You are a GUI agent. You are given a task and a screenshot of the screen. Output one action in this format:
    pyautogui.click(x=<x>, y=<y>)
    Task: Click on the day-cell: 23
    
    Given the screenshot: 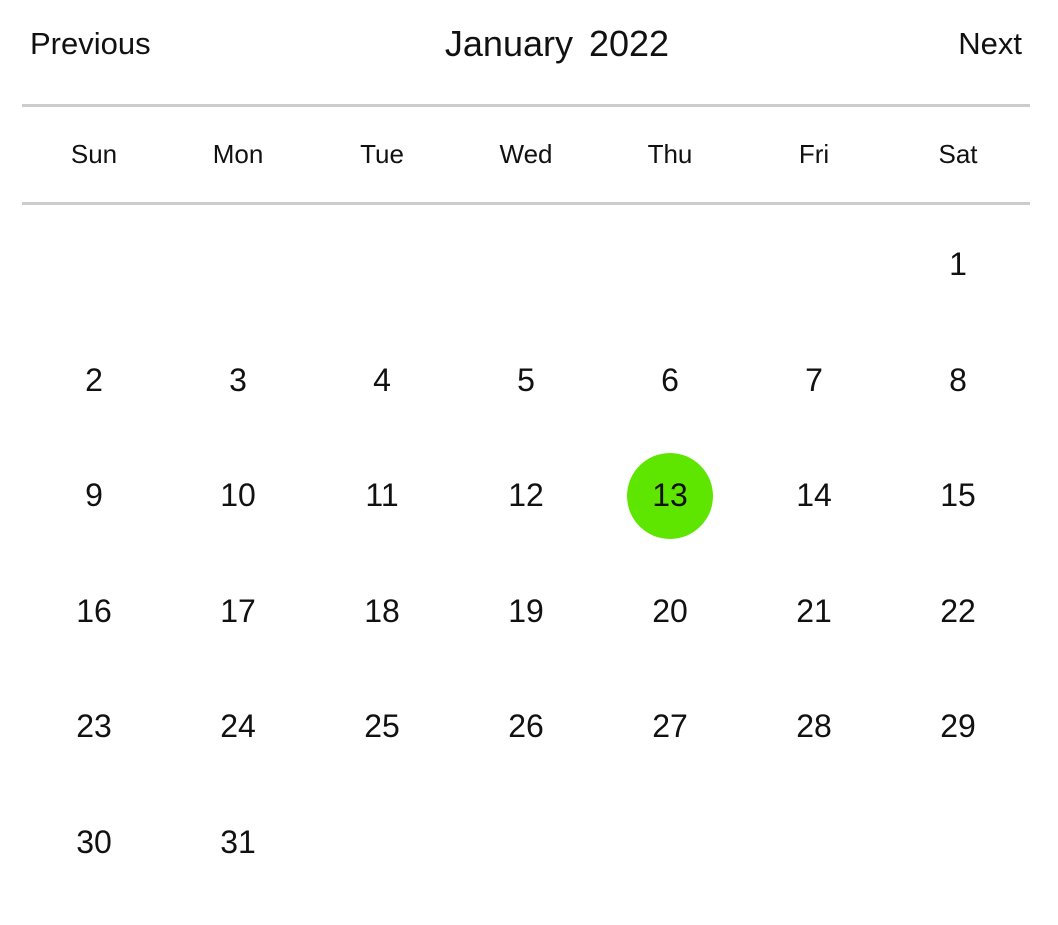 What is the action you would take?
    pyautogui.click(x=94, y=727)
    